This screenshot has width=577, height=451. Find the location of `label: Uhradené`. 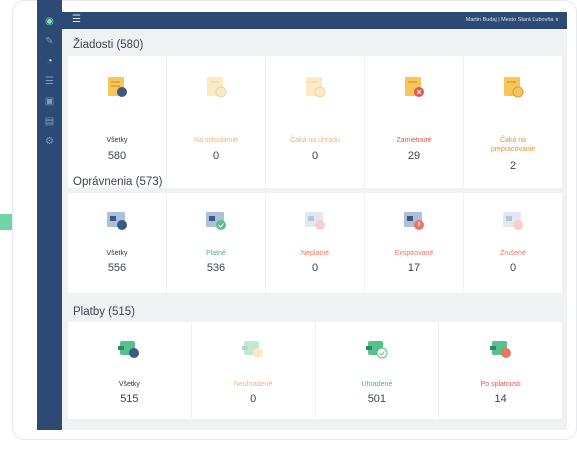

label: Uhradené is located at coordinates (377, 384).